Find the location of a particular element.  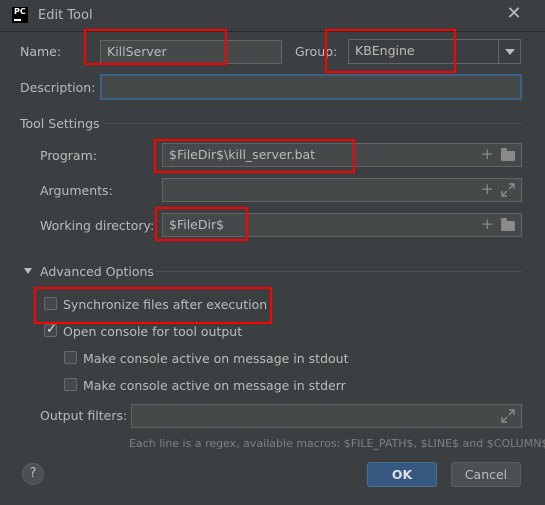

app-icon-text: PC is located at coordinates (20, 11).